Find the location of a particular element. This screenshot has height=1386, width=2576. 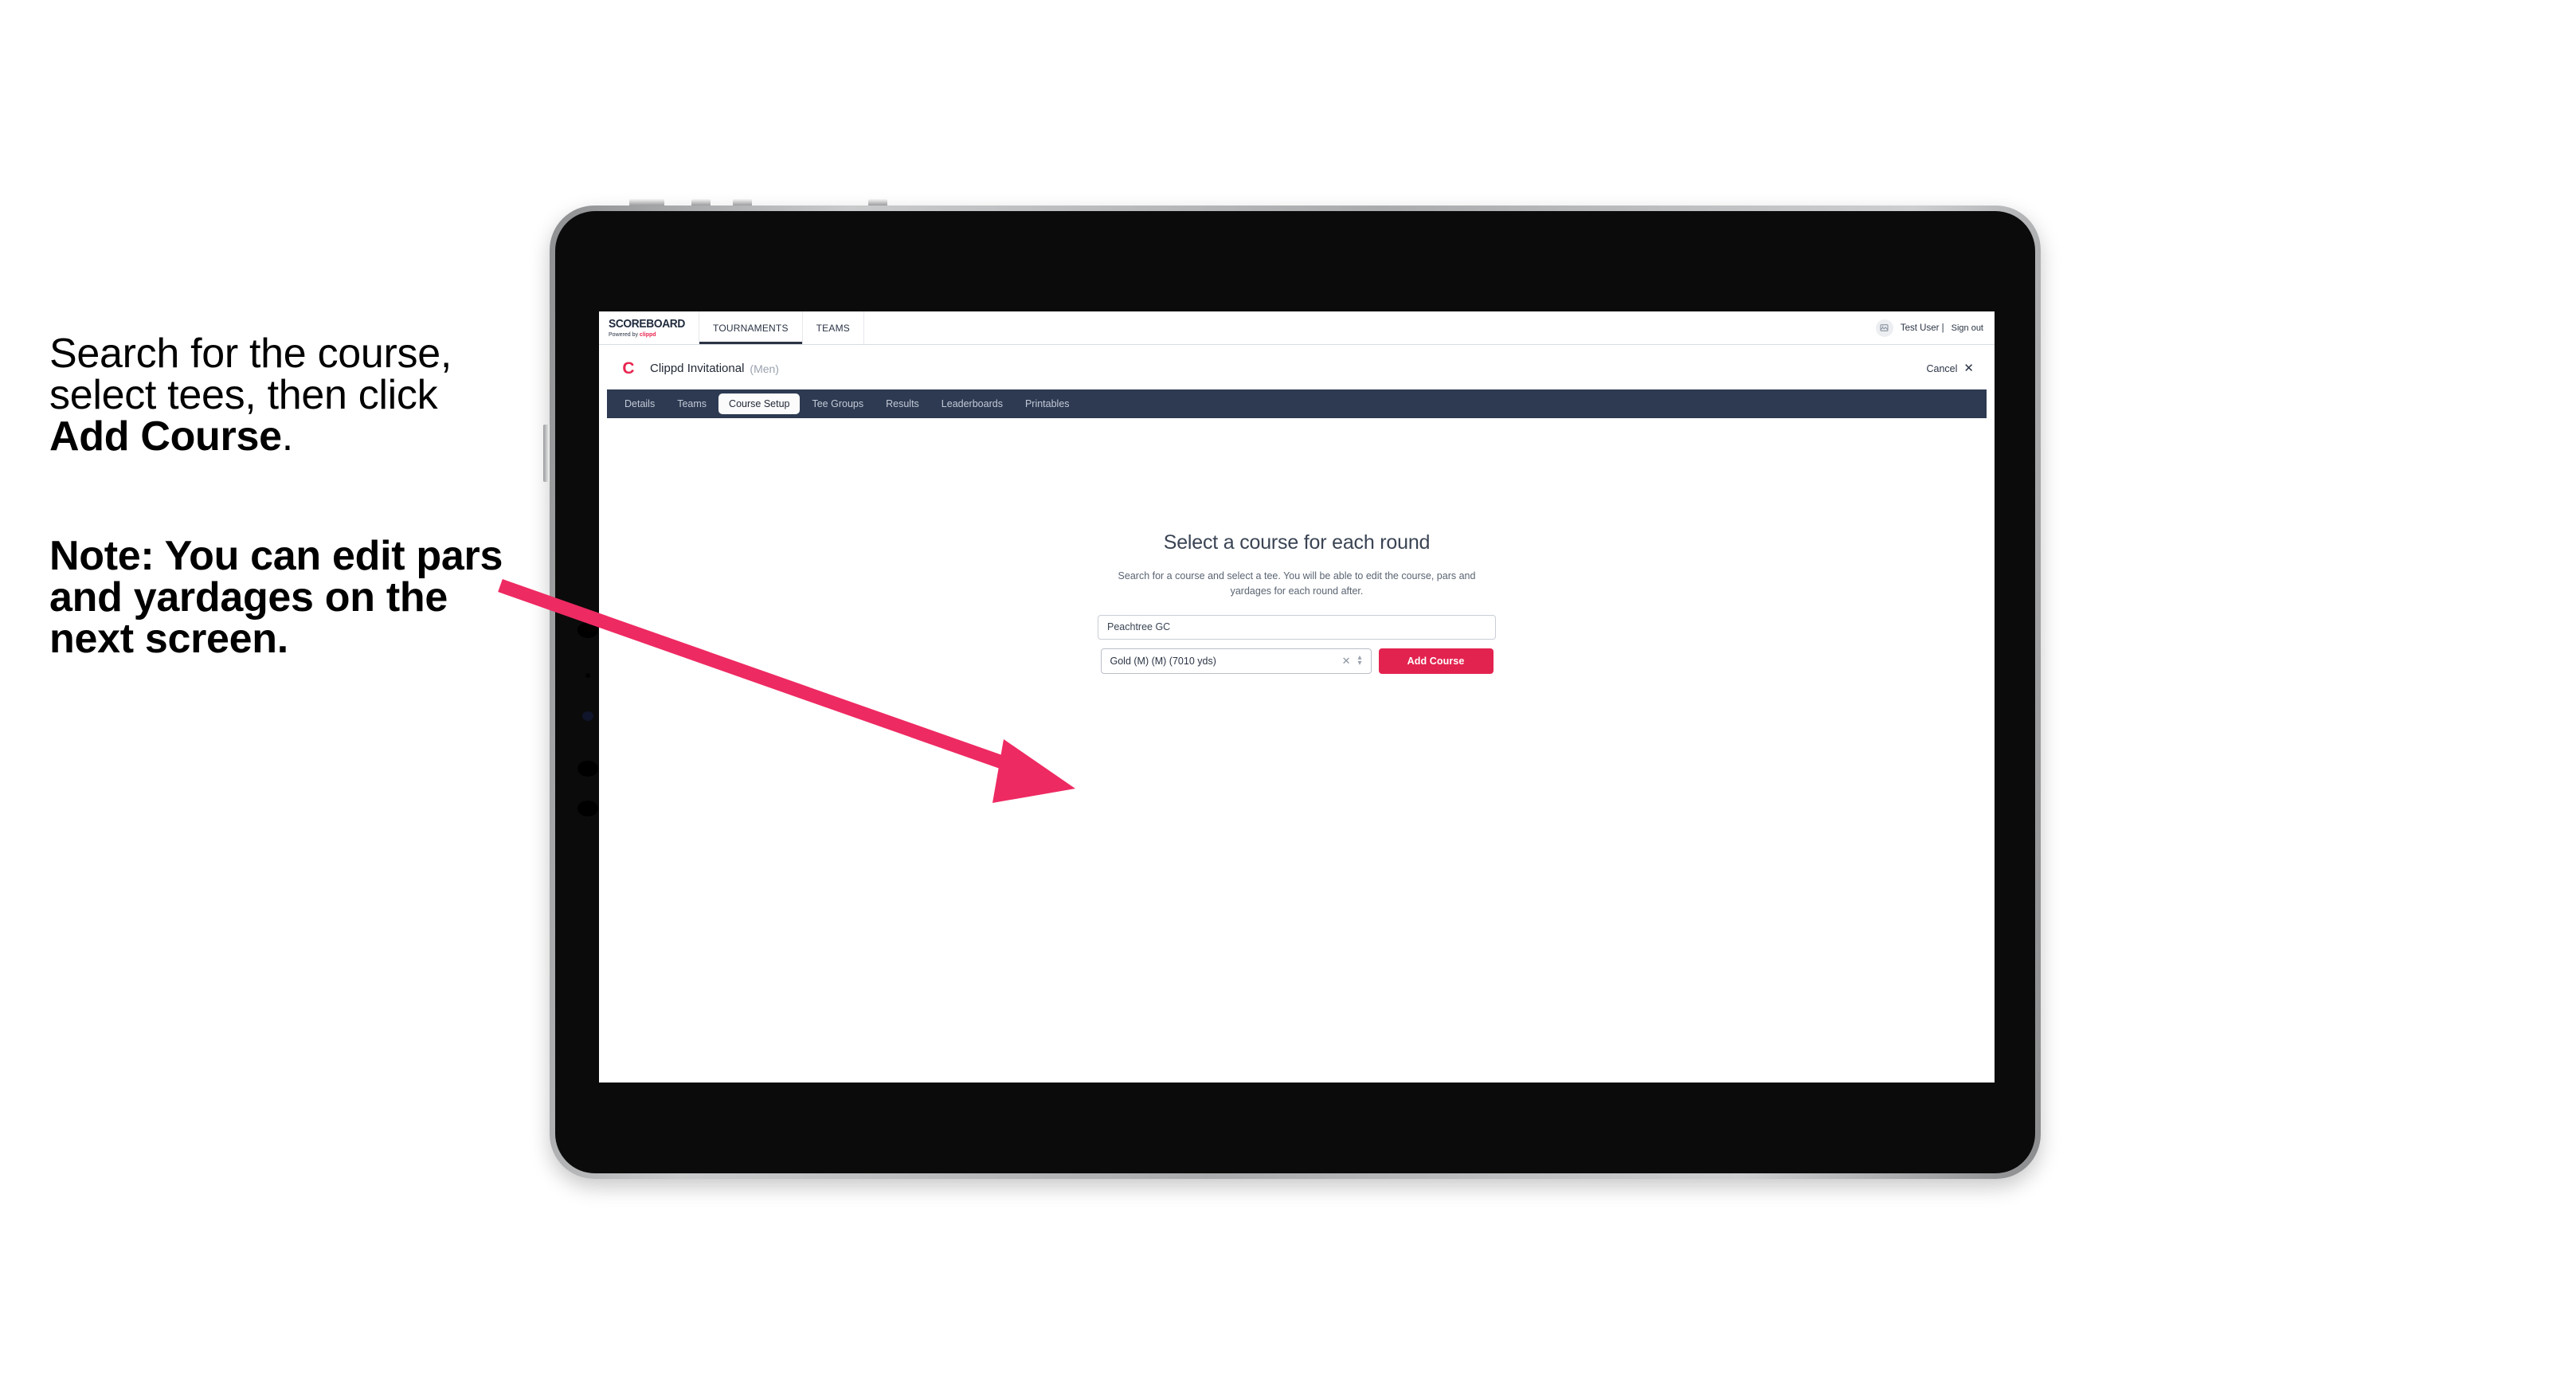

tab-course-setup: Course Setup is located at coordinates (759, 403).